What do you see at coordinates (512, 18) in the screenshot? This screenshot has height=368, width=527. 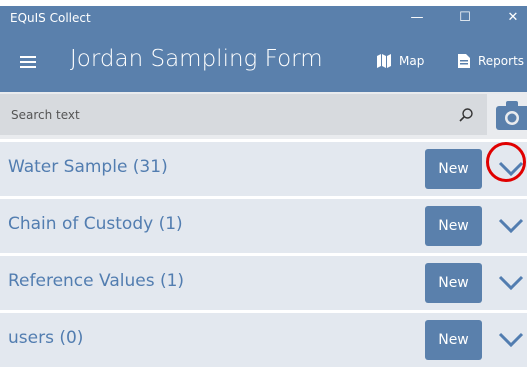 I see `close-button: ✕` at bounding box center [512, 18].